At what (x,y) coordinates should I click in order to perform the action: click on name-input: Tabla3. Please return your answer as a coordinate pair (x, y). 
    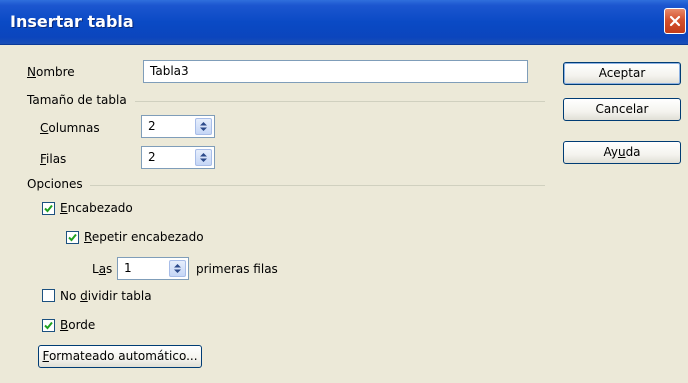
    Looking at the image, I should click on (335, 71).